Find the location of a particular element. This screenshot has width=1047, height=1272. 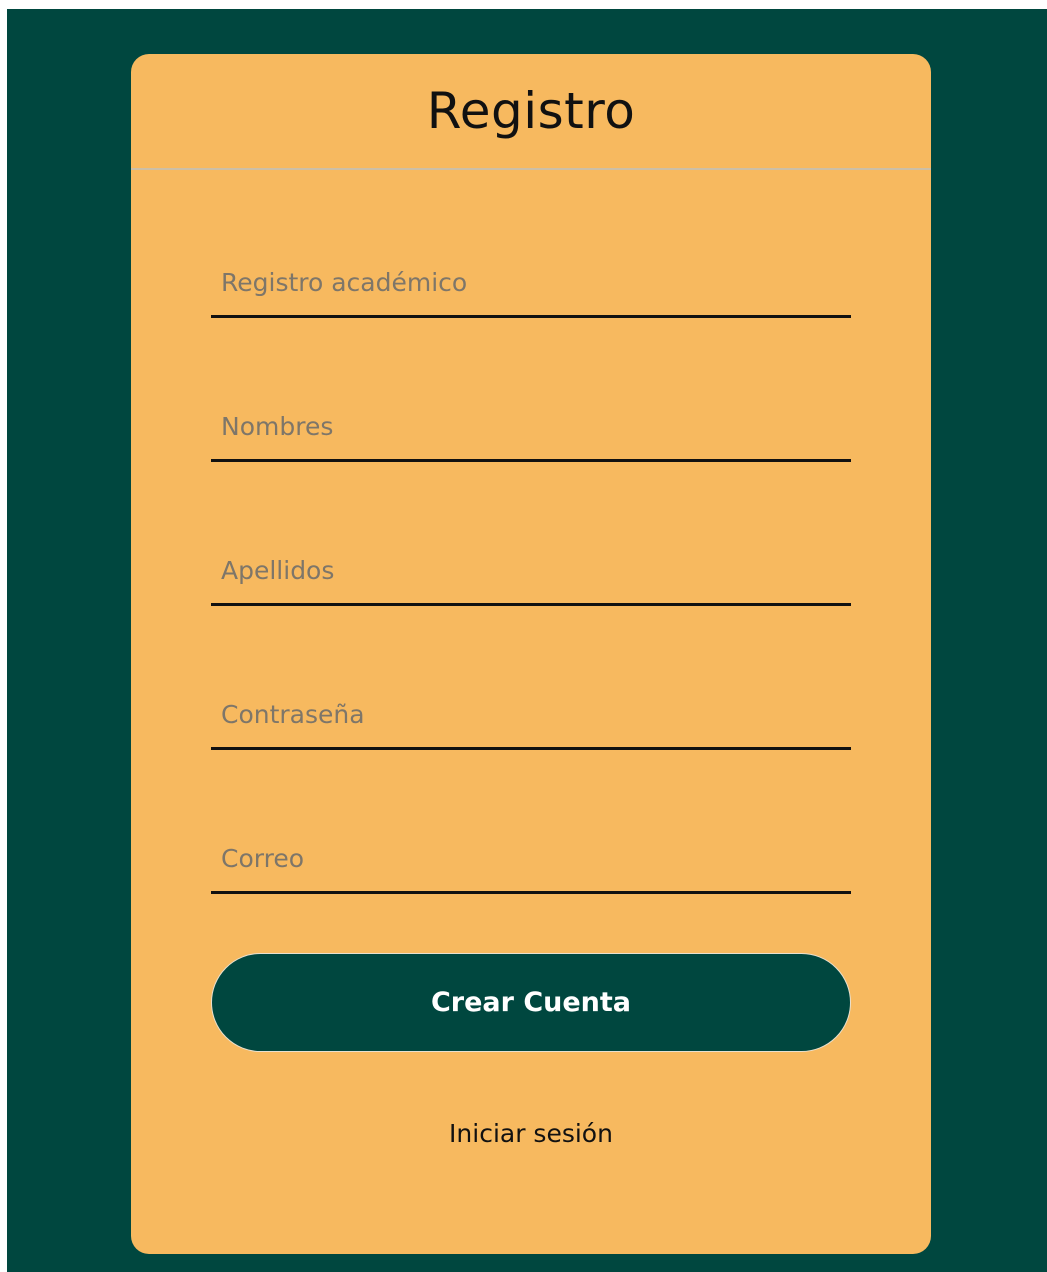

password-field is located at coordinates (531, 715).